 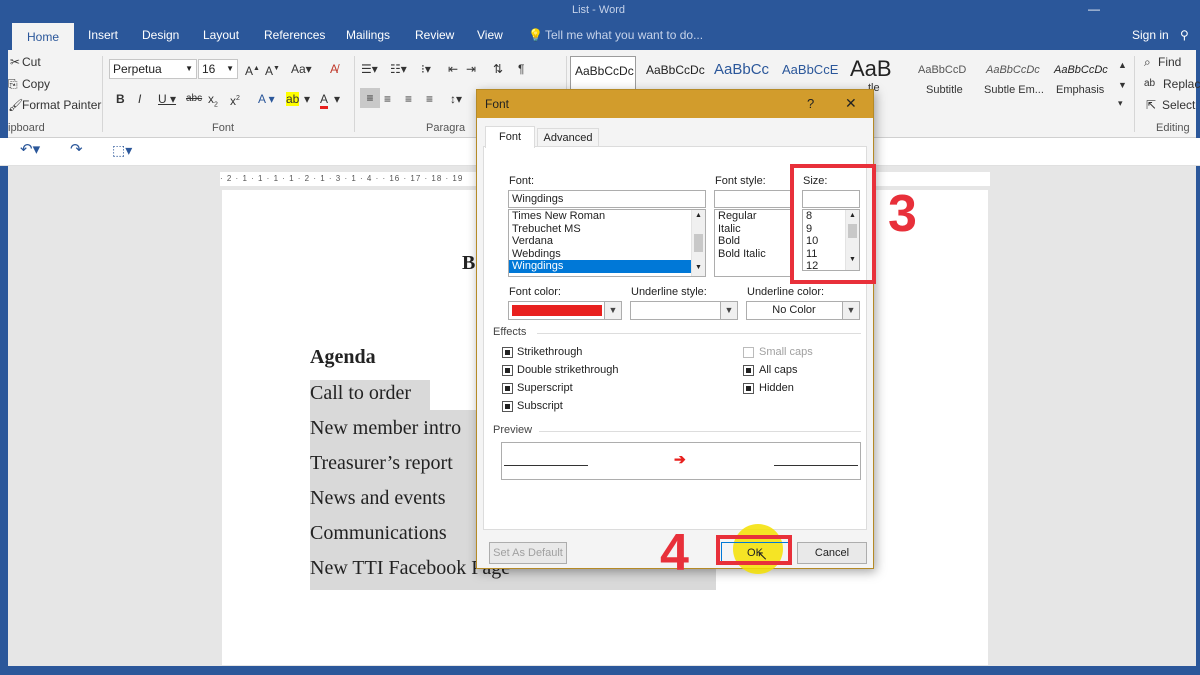 What do you see at coordinates (453, 69) in the screenshot?
I see `decrease-indent-icon: ⇤` at bounding box center [453, 69].